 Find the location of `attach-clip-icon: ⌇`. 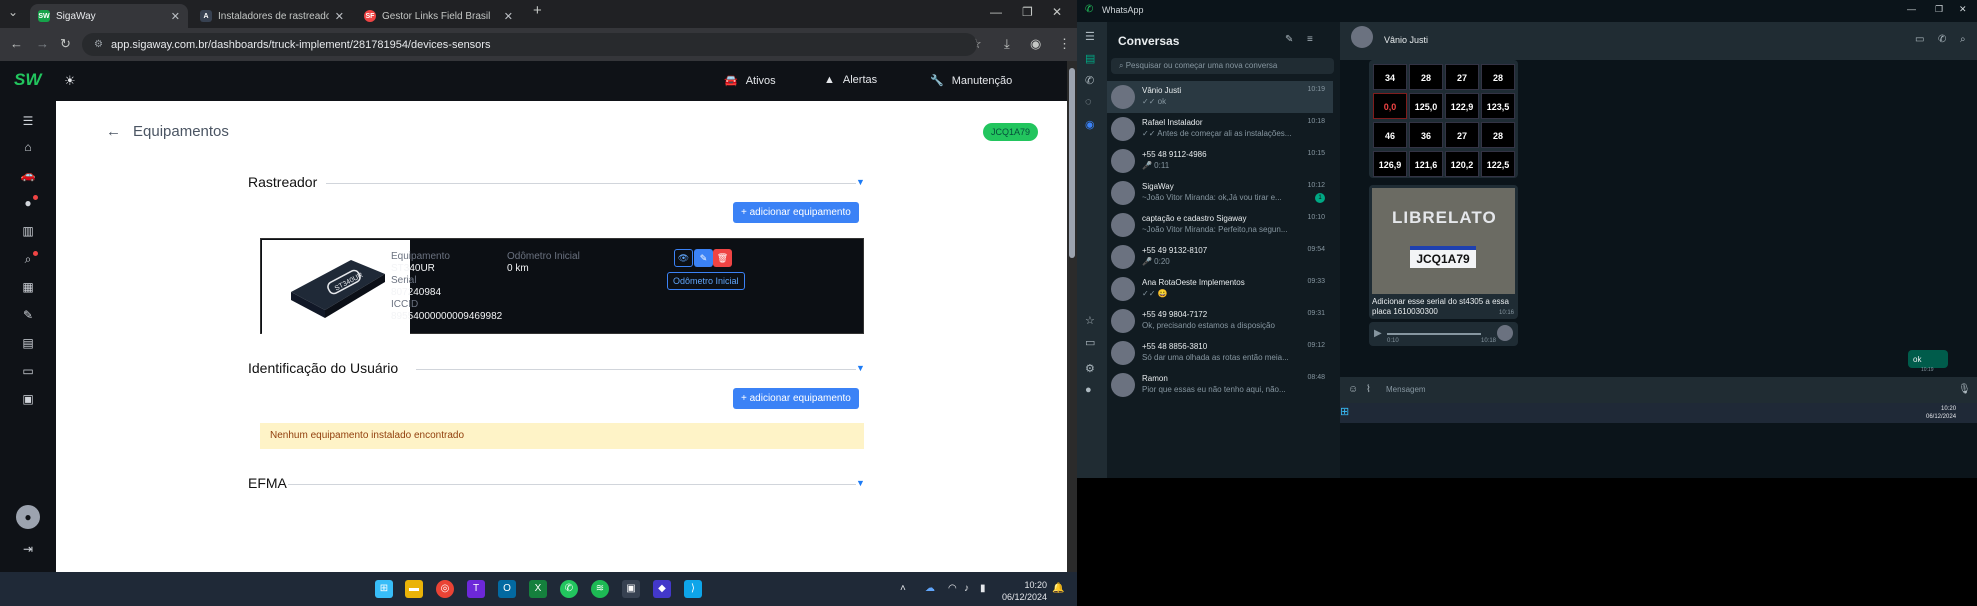

attach-clip-icon: ⌇ is located at coordinates (1368, 389).